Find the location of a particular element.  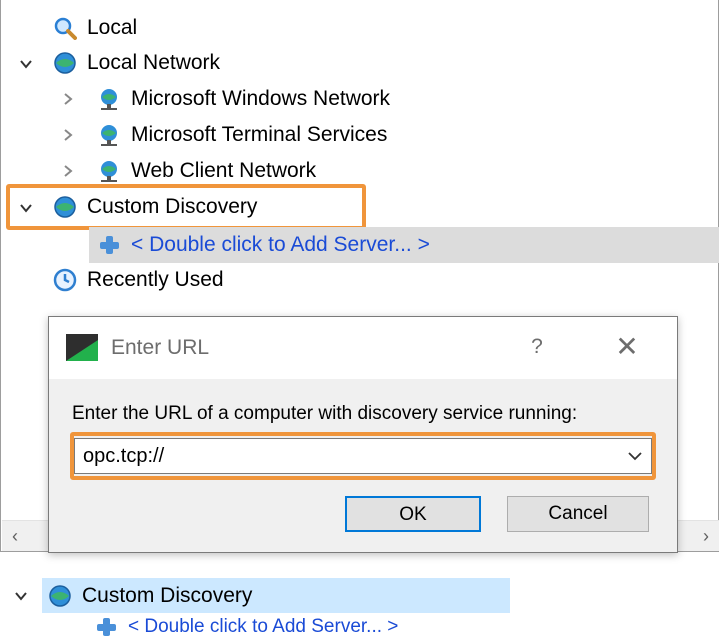

scroll-right-icon: › is located at coordinates (706, 536).